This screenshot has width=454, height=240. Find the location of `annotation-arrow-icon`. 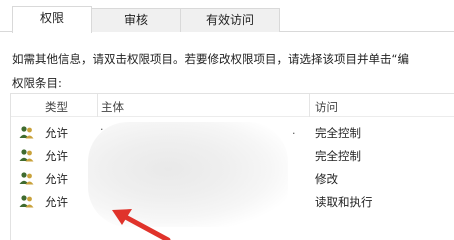

annotation-arrow-icon is located at coordinates (141, 224).